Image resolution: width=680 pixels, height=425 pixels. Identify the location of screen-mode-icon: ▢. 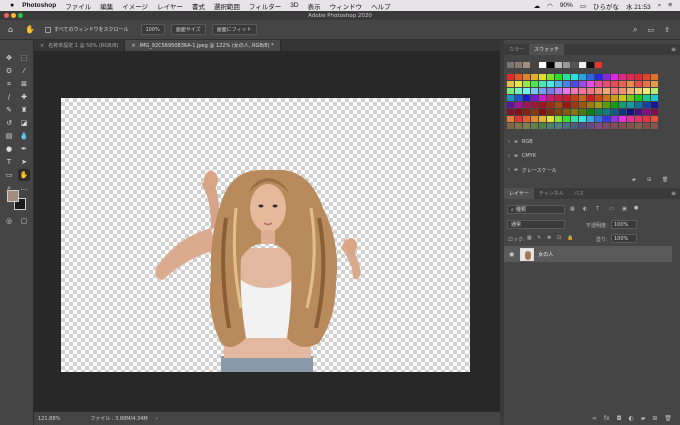
(24, 221).